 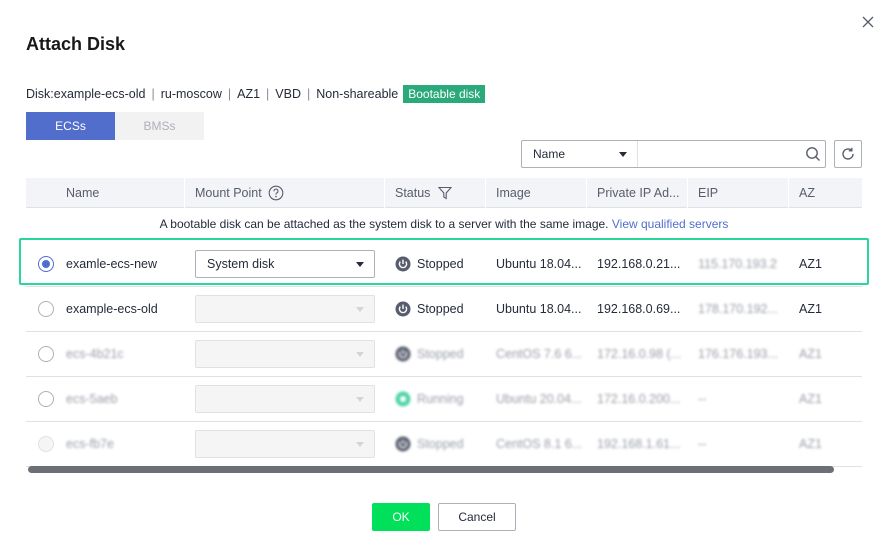 I want to click on tab-ecss: ECSs, so click(x=70, y=126).